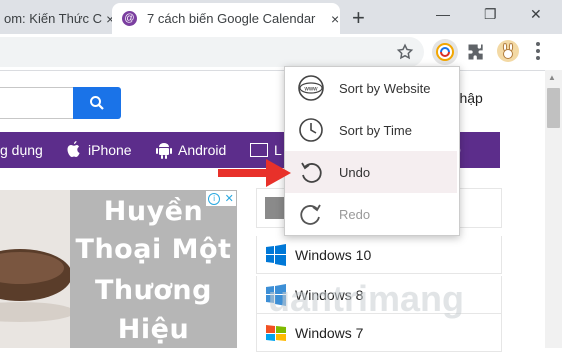  Describe the element at coordinates (443, 14) in the screenshot. I see `minimize-button: —` at that location.